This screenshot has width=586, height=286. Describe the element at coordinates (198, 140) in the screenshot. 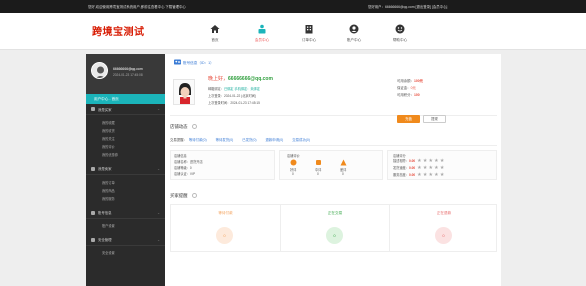

I see `tab-awaiting-payment: 等待付款(0)` at that location.